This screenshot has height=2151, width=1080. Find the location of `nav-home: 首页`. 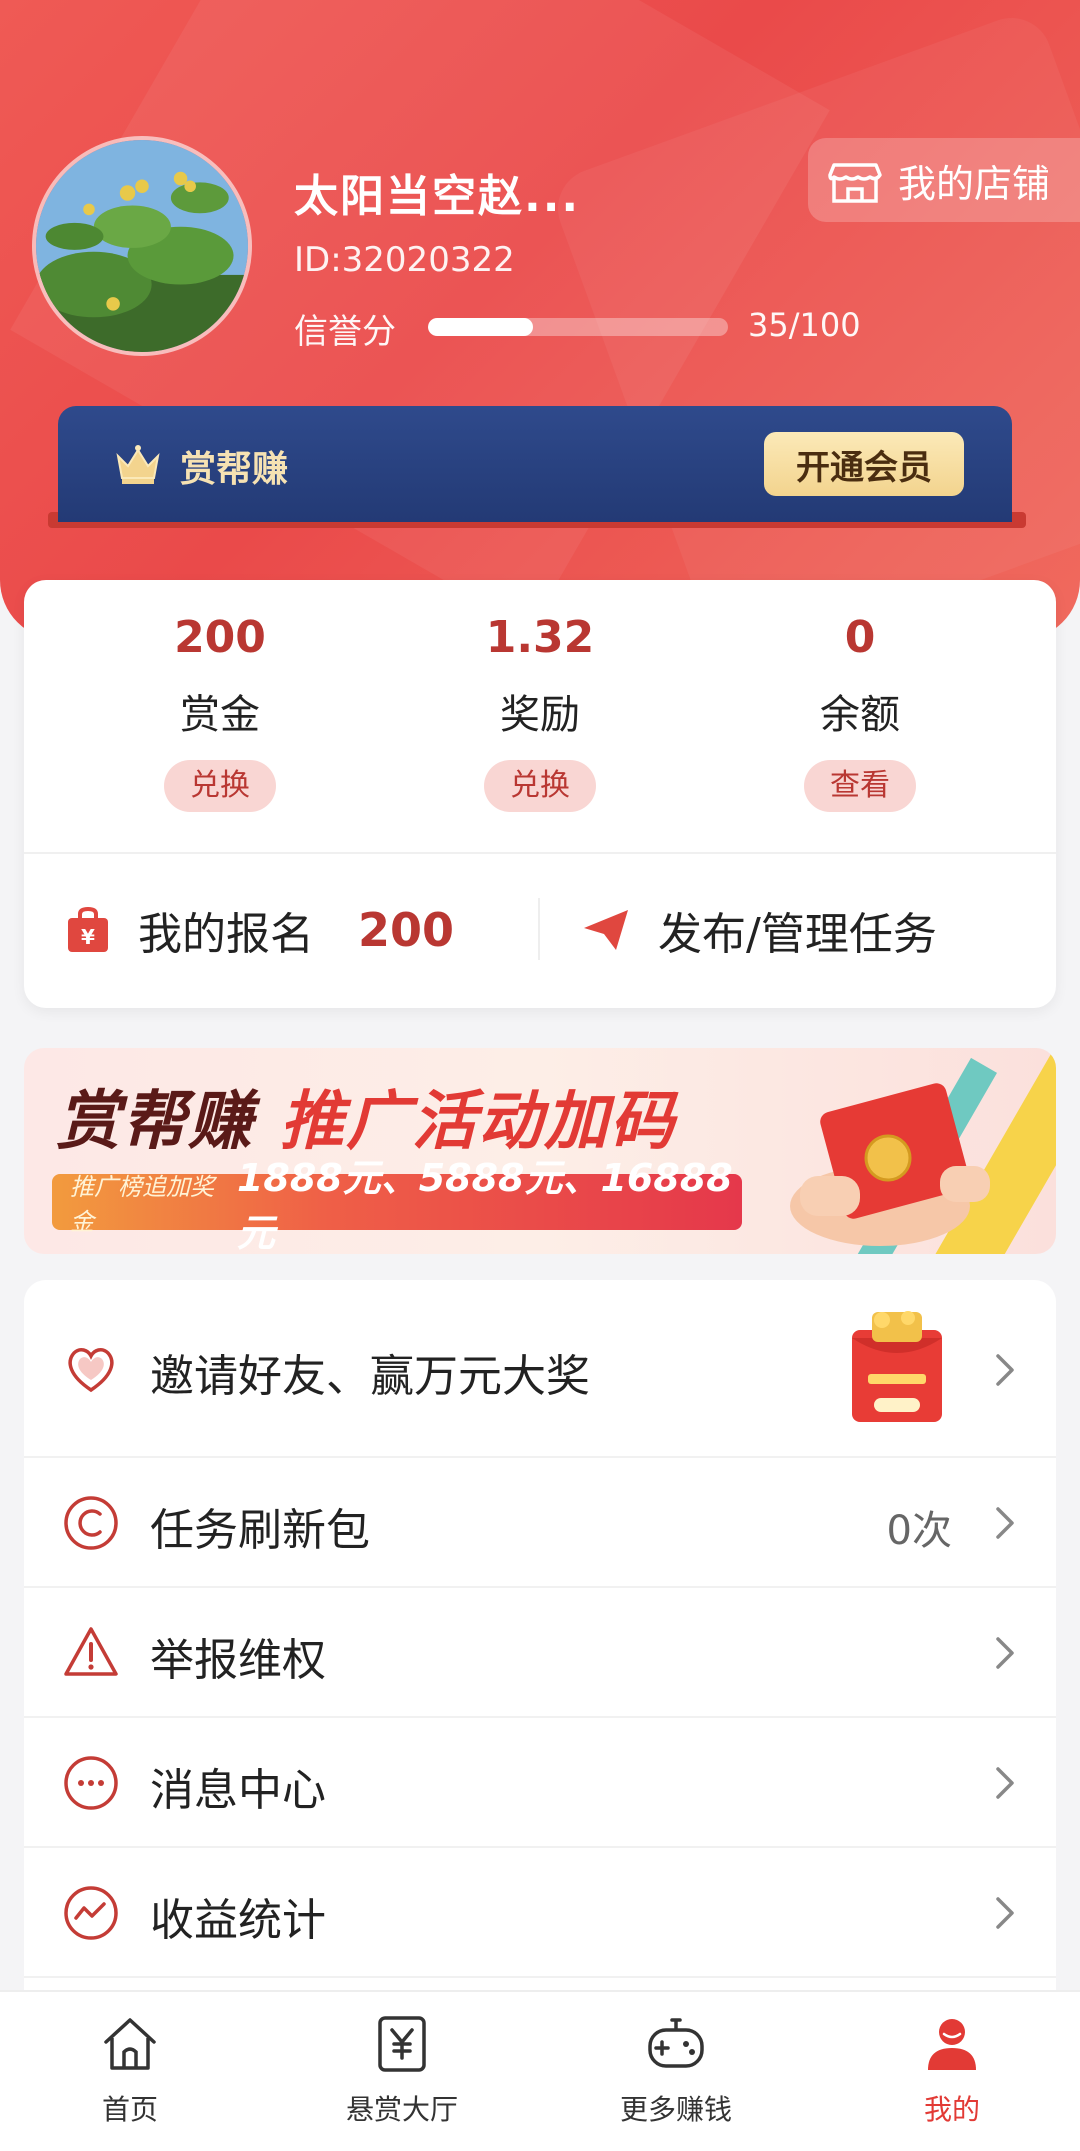

nav-home: 首页 is located at coordinates (130, 2070).